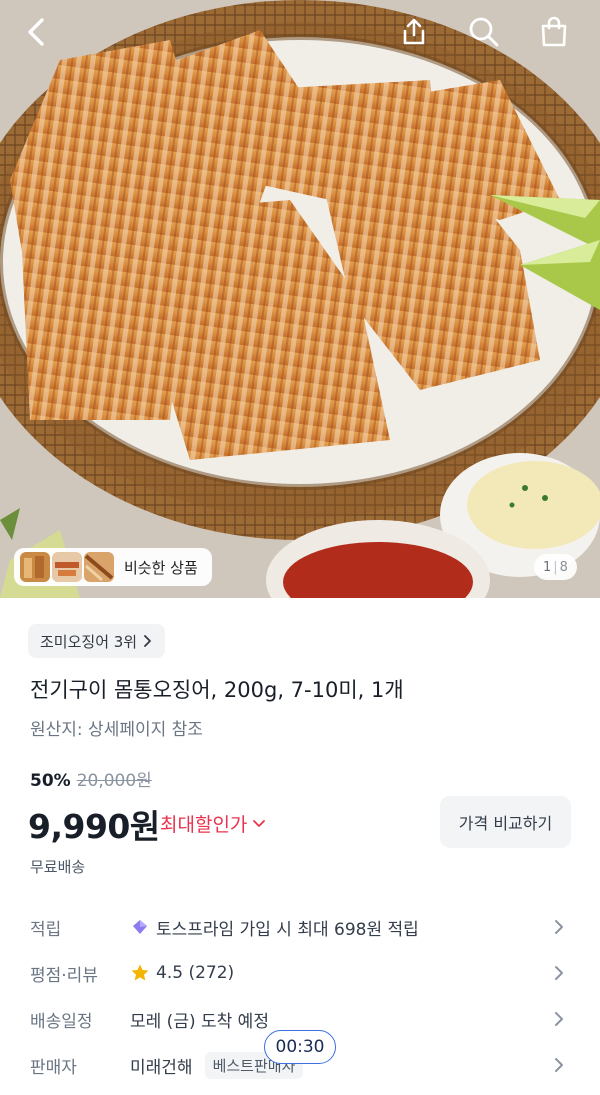 The width and height of the screenshot is (600, 1095). I want to click on rating-value-wrap: 4.5 (272), so click(182, 973).